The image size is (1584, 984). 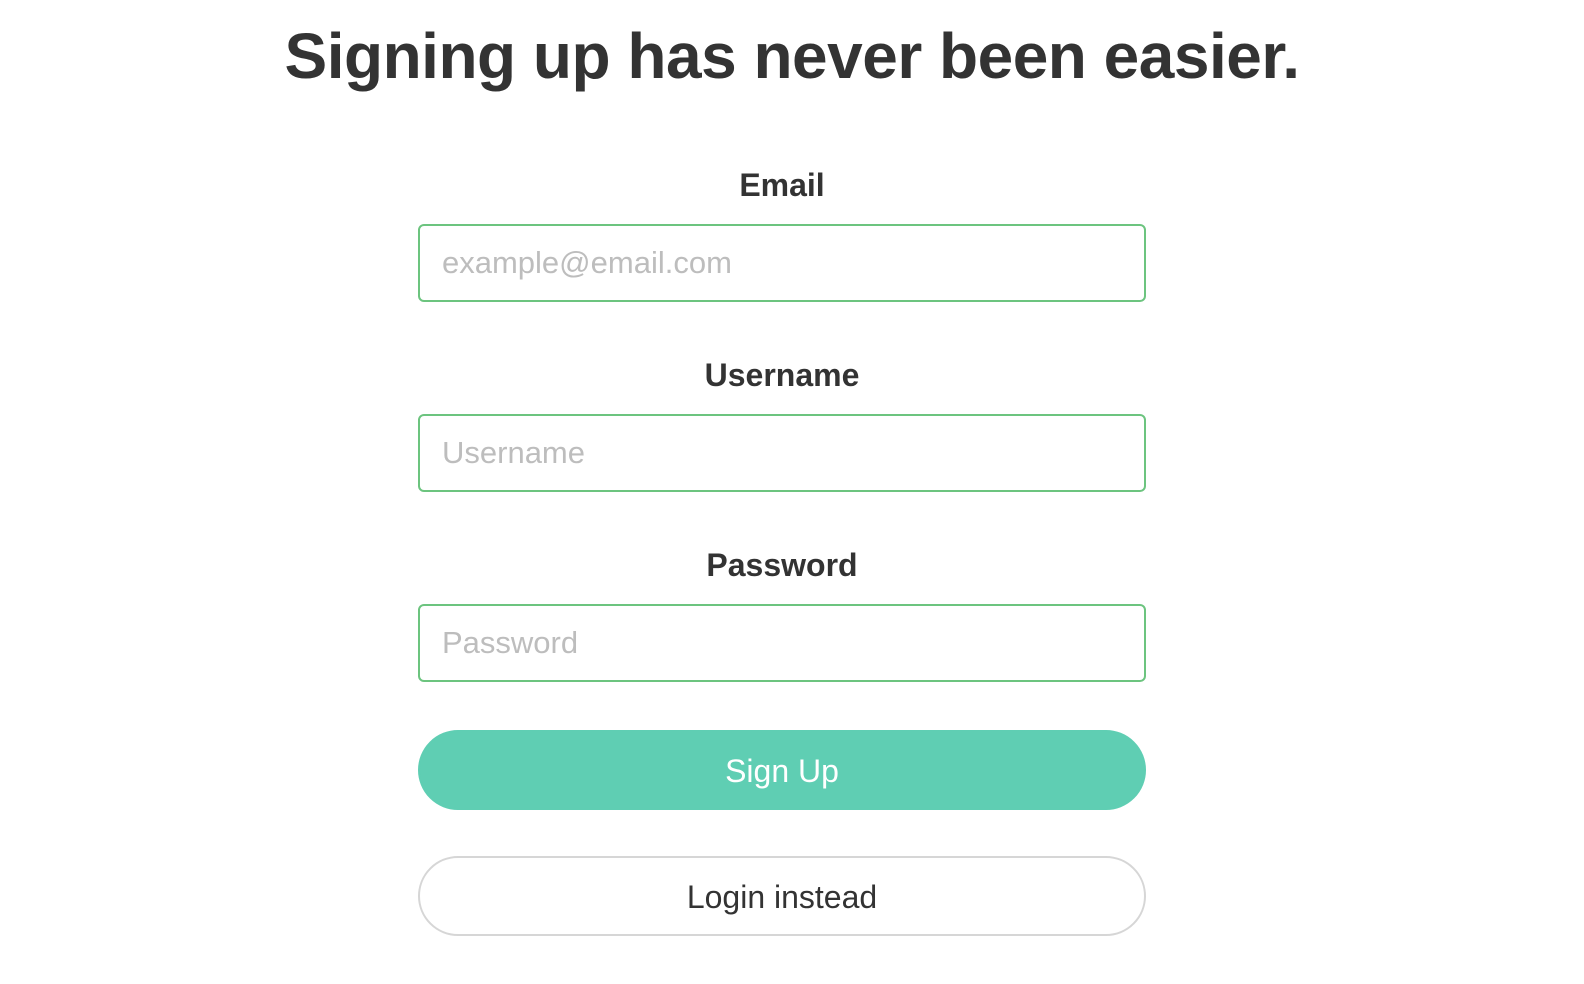 What do you see at coordinates (792, 56) in the screenshot?
I see `page-title: Signing up has never been easier.` at bounding box center [792, 56].